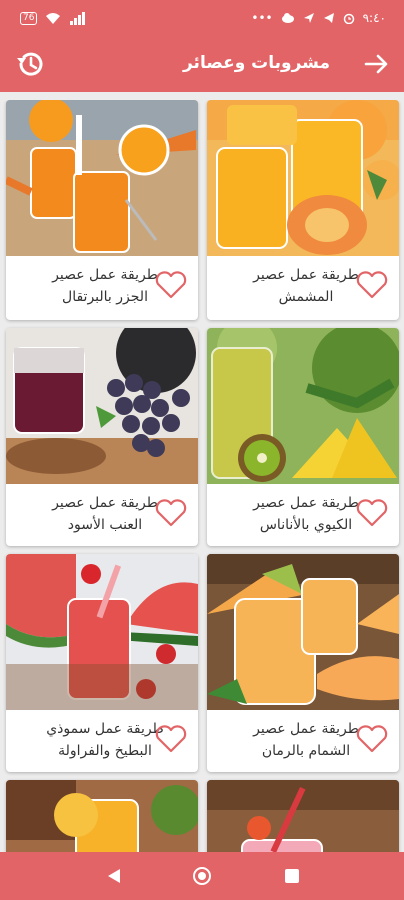  Describe the element at coordinates (30, 64) in the screenshot. I see `history-icon` at that location.